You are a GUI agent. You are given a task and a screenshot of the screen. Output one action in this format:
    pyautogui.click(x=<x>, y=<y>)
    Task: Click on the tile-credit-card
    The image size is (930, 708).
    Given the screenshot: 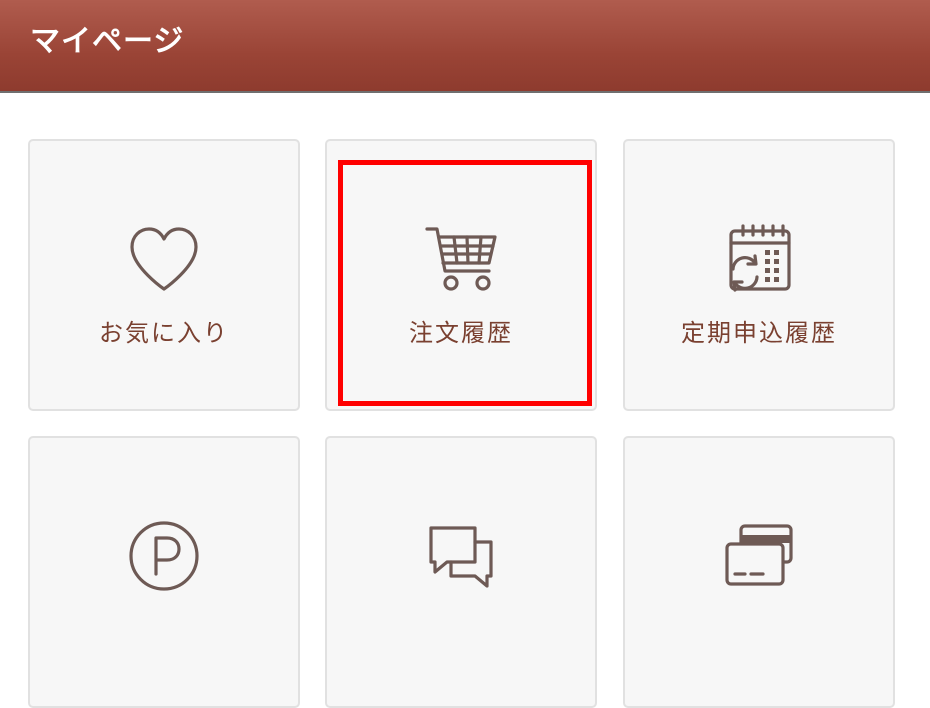 What is the action you would take?
    pyautogui.click(x=759, y=572)
    